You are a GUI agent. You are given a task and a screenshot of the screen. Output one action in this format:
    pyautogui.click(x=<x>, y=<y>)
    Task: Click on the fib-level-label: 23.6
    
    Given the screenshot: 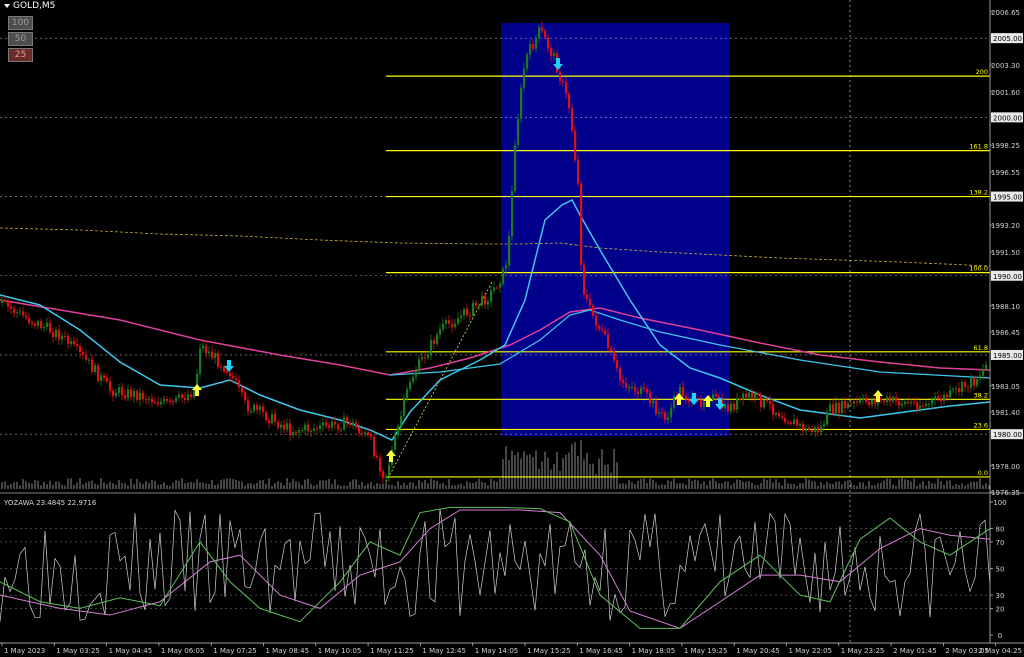 What is the action you would take?
    pyautogui.click(x=981, y=425)
    